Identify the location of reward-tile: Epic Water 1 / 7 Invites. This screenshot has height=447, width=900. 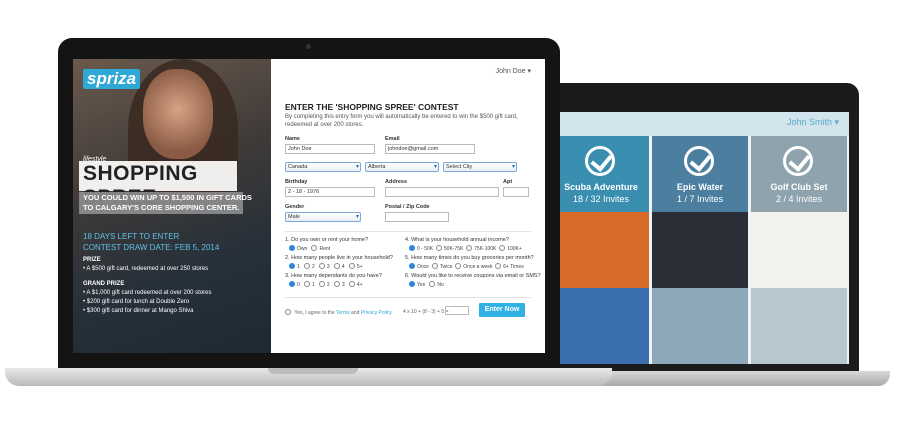
(700, 175).